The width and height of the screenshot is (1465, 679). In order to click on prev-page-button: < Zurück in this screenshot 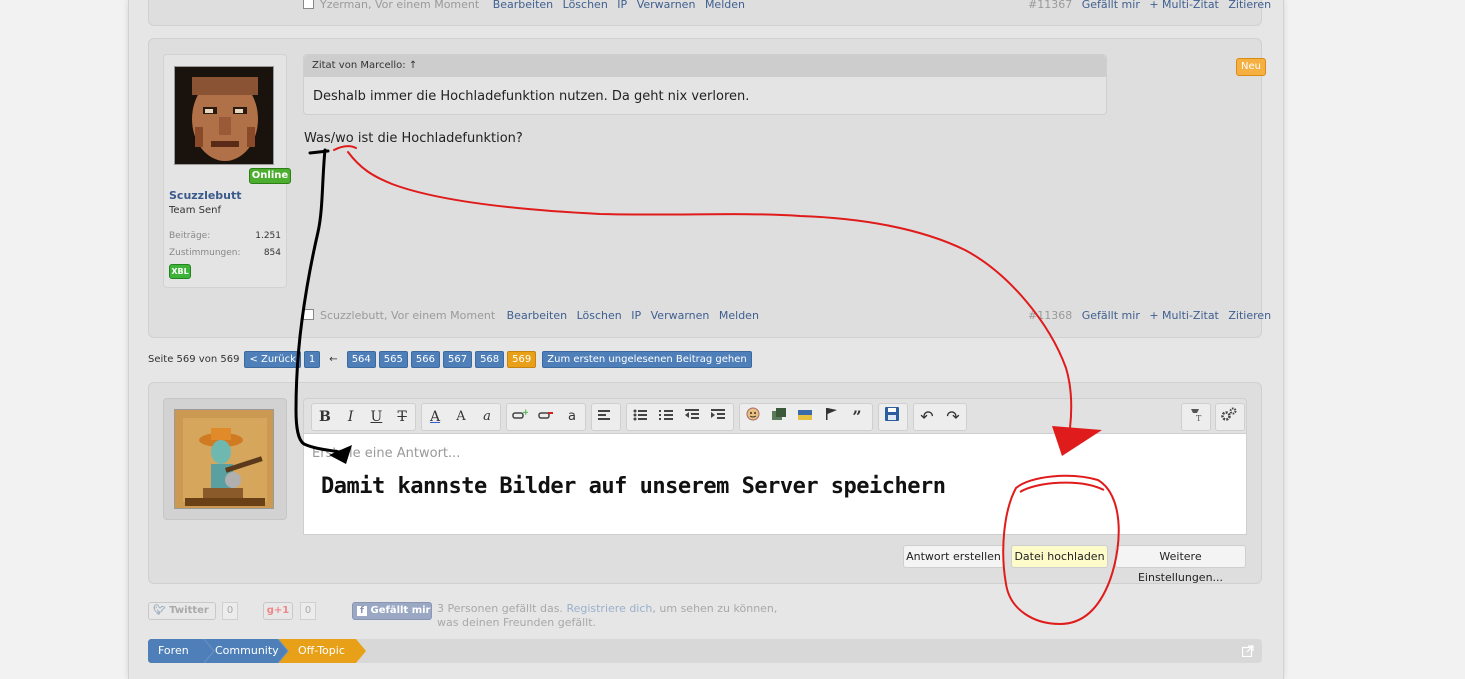, I will do `click(272, 359)`.